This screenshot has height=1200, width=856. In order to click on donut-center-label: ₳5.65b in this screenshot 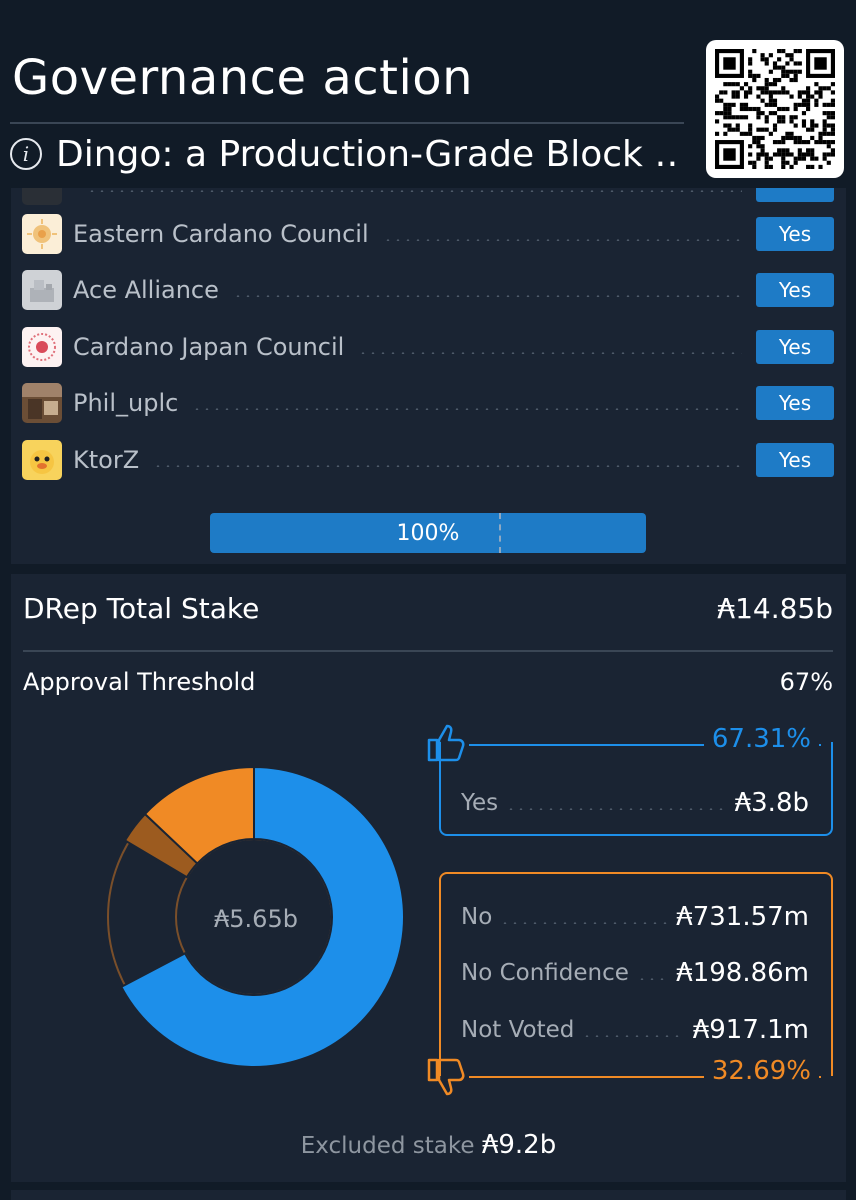, I will do `click(256, 919)`.